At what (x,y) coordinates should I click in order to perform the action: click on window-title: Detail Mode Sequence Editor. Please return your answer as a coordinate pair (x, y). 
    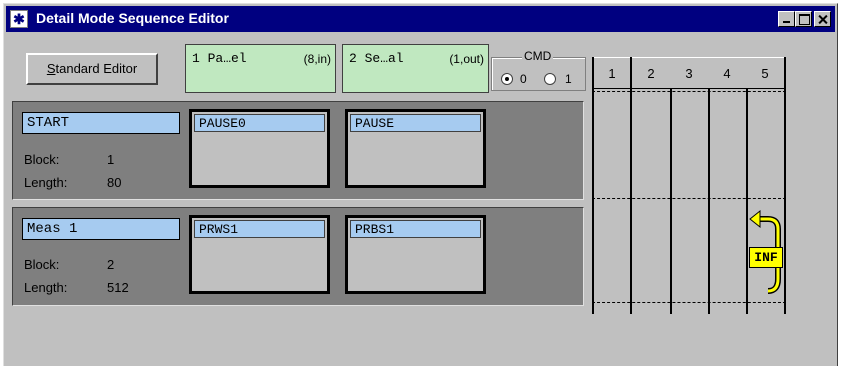
    Looking at the image, I should click on (132, 18).